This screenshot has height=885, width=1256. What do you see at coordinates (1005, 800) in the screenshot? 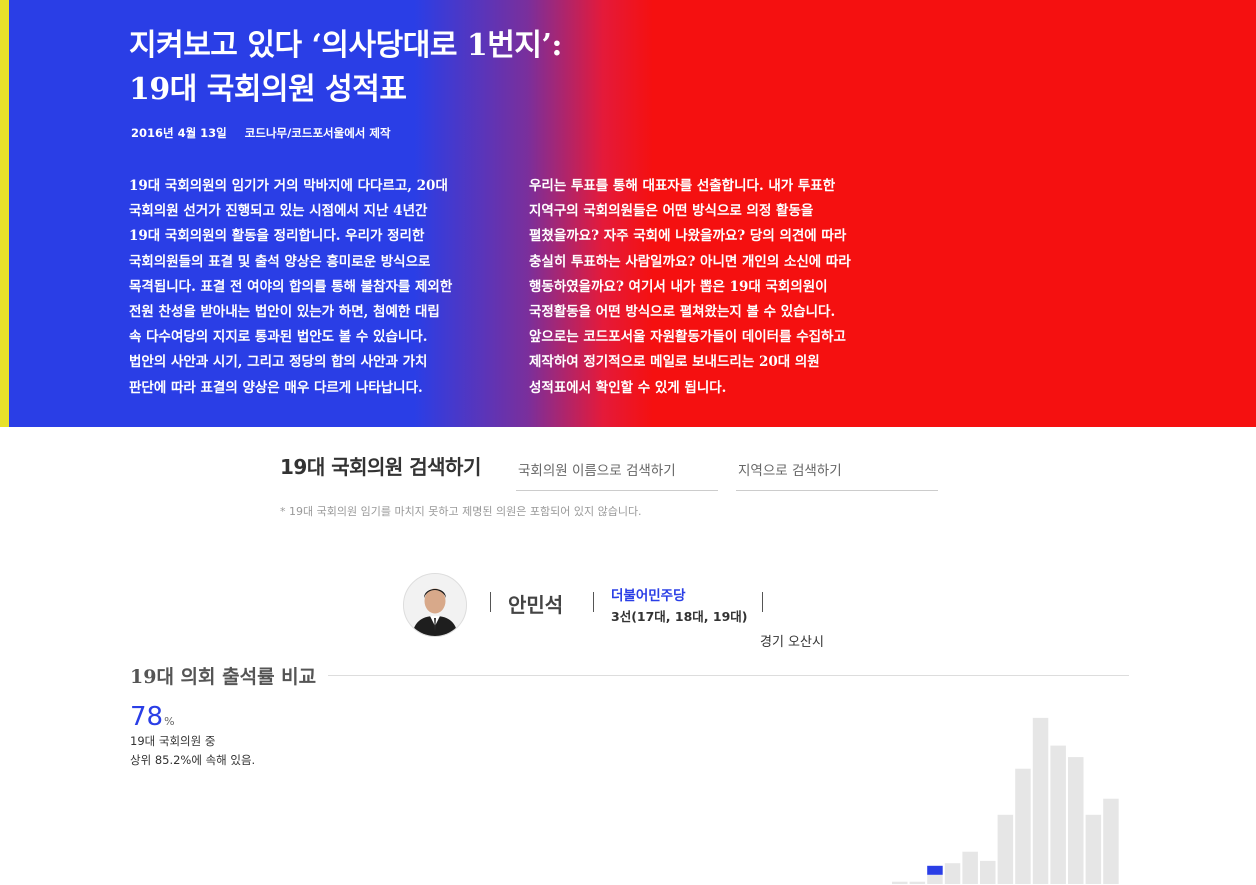
I see `attendance-histogram` at bounding box center [1005, 800].